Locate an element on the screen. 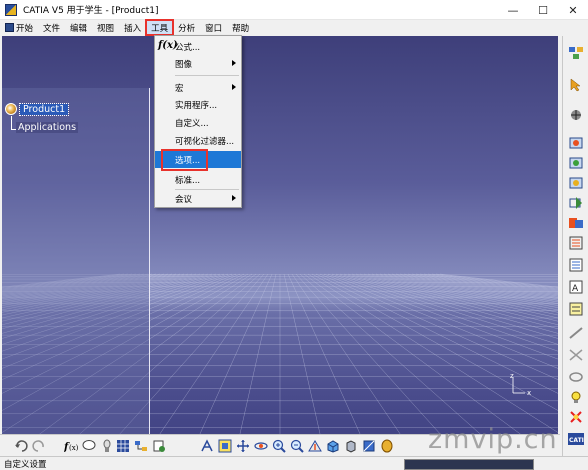 The width and height of the screenshot is (588, 470). watermark: zmvip.cn is located at coordinates (493, 439).